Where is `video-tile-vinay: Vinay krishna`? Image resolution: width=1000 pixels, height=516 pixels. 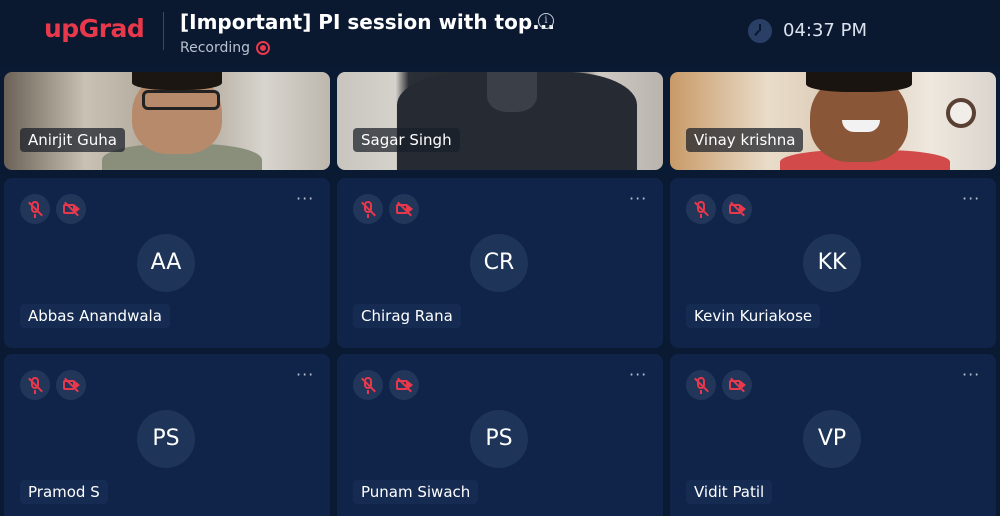 video-tile-vinay: Vinay krishna is located at coordinates (833, 121).